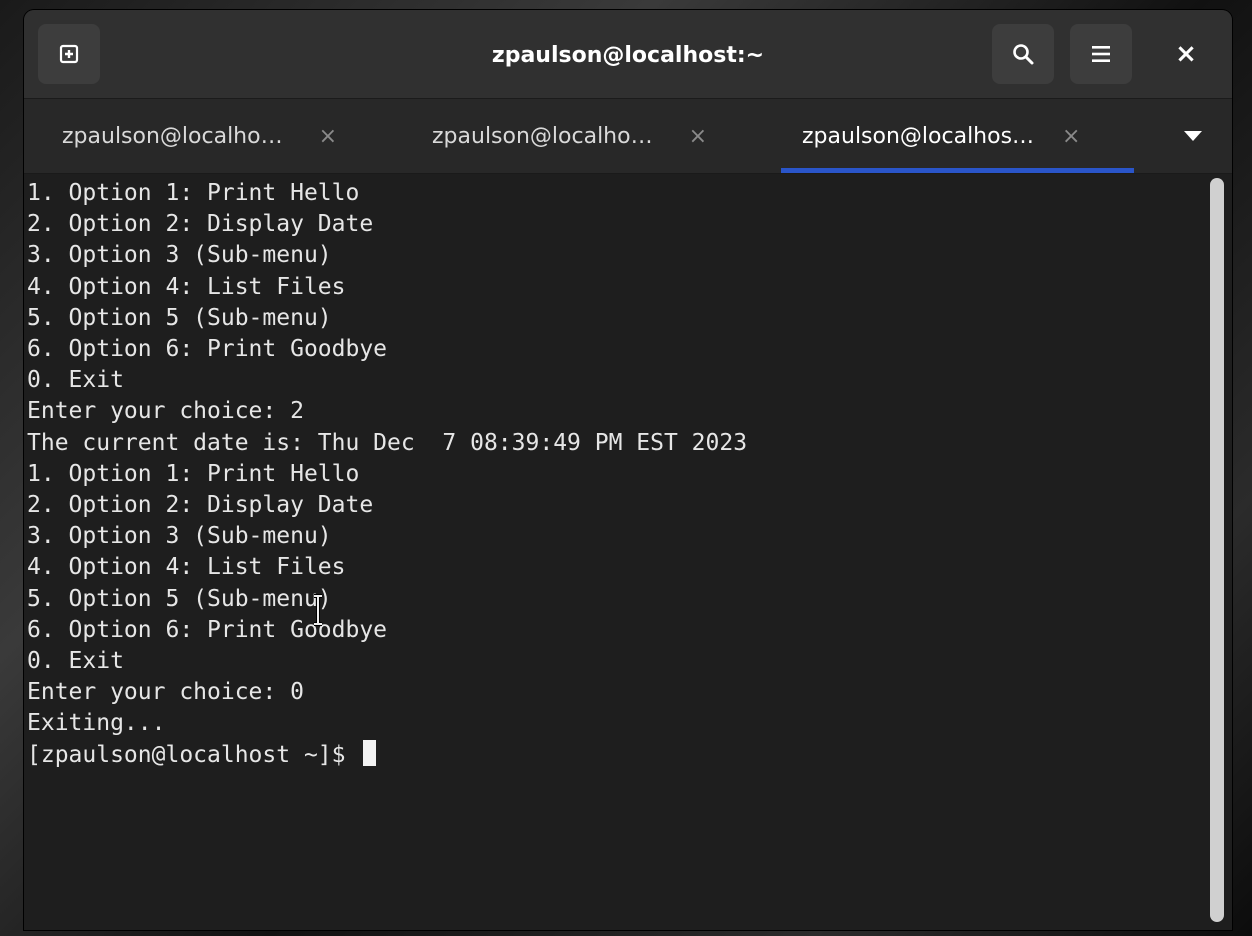 This screenshot has height=936, width=1252. Describe the element at coordinates (193, 754) in the screenshot. I see `shell-prompt: [zpaulson@localhost ~]$` at that location.